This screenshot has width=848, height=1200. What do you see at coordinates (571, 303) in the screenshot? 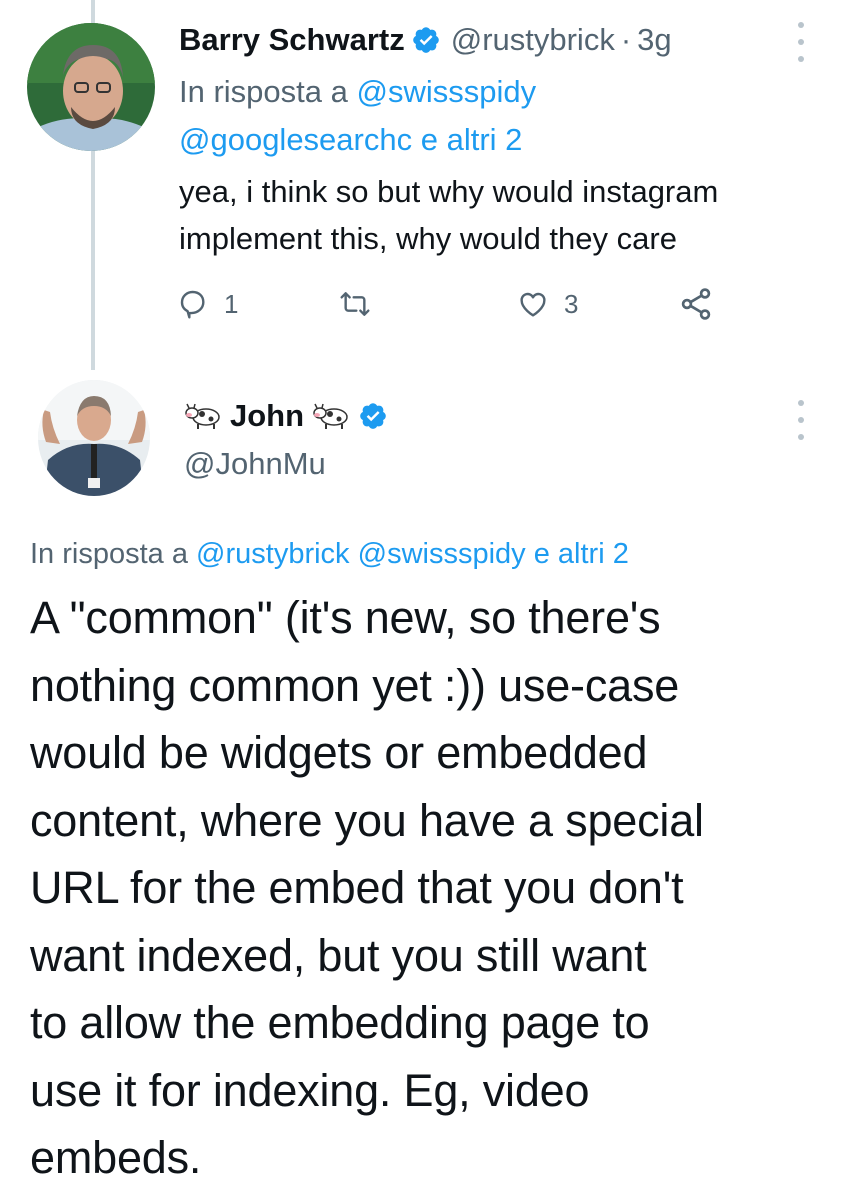
I see `like-count: 3` at bounding box center [571, 303].